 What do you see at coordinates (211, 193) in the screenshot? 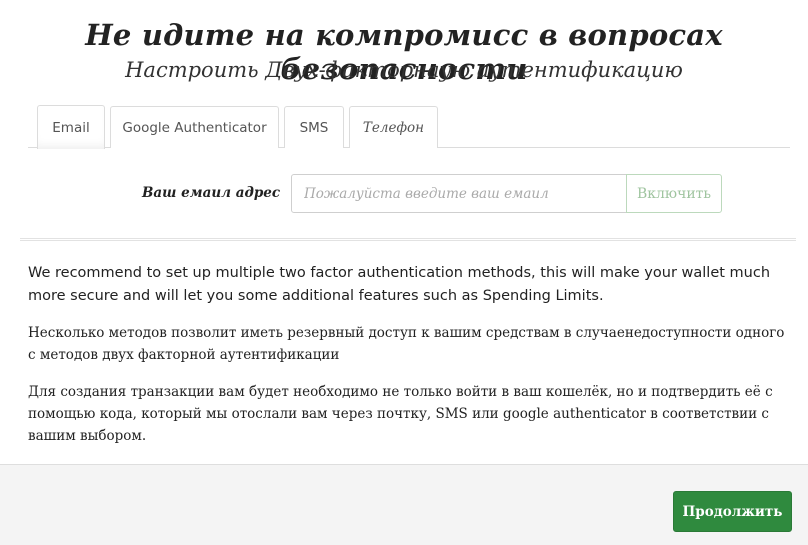
I see `email-label: Ваш емаил адрес` at bounding box center [211, 193].